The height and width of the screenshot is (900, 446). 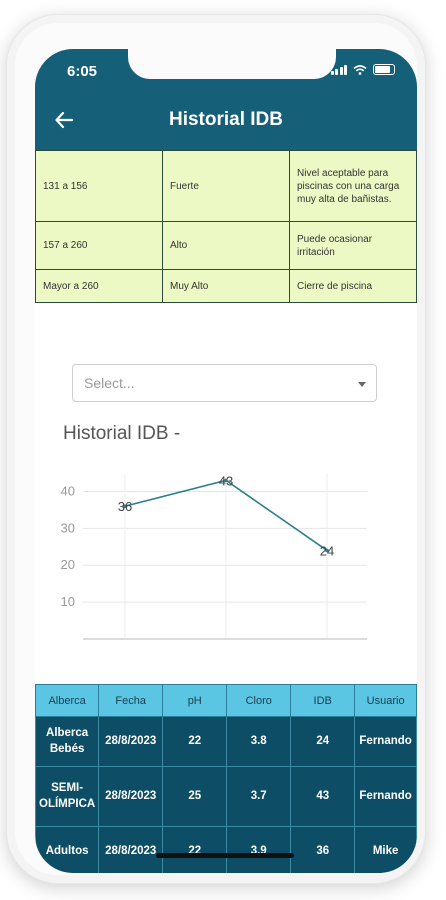 I want to click on device-notch, so click(x=232, y=64).